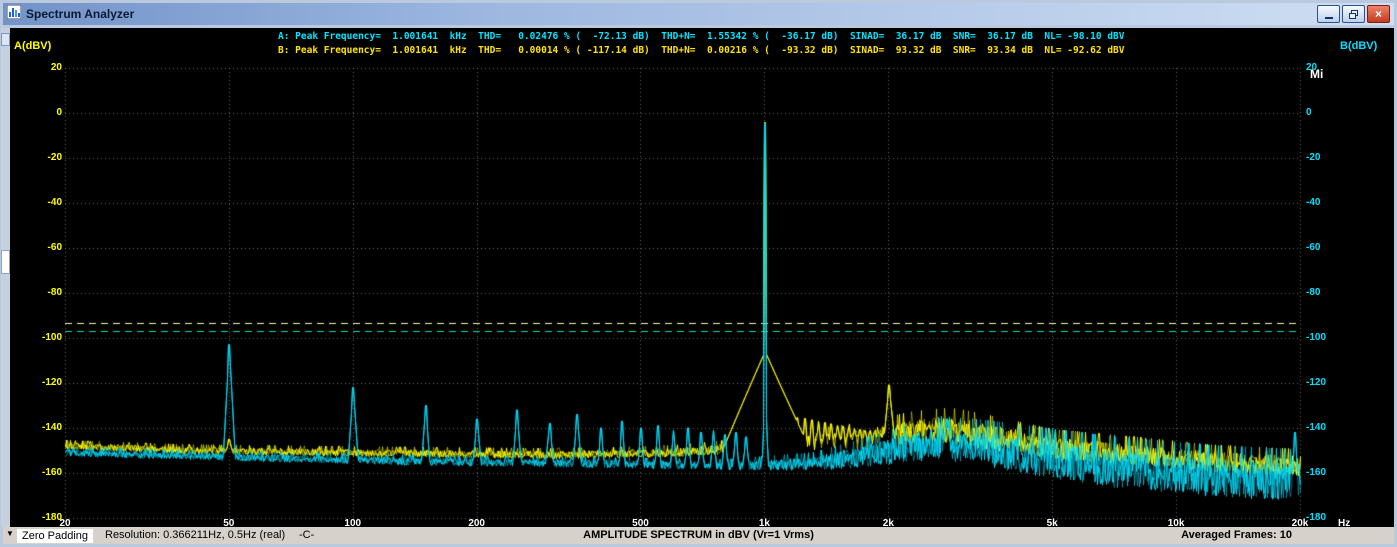 The width and height of the screenshot is (1397, 547). I want to click on x-tick-label: 10k, so click(1176, 523).